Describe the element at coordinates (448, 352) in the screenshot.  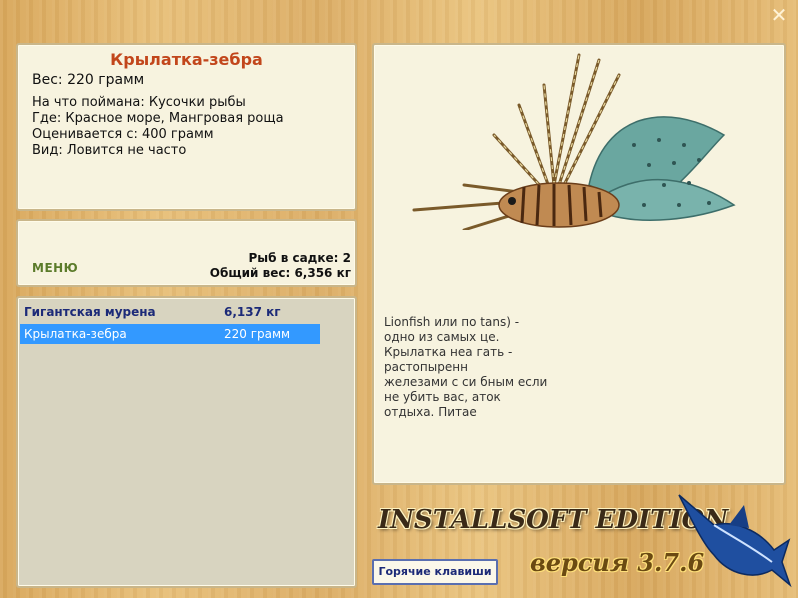
I see `description-line: Крылатка неа гать -` at that location.